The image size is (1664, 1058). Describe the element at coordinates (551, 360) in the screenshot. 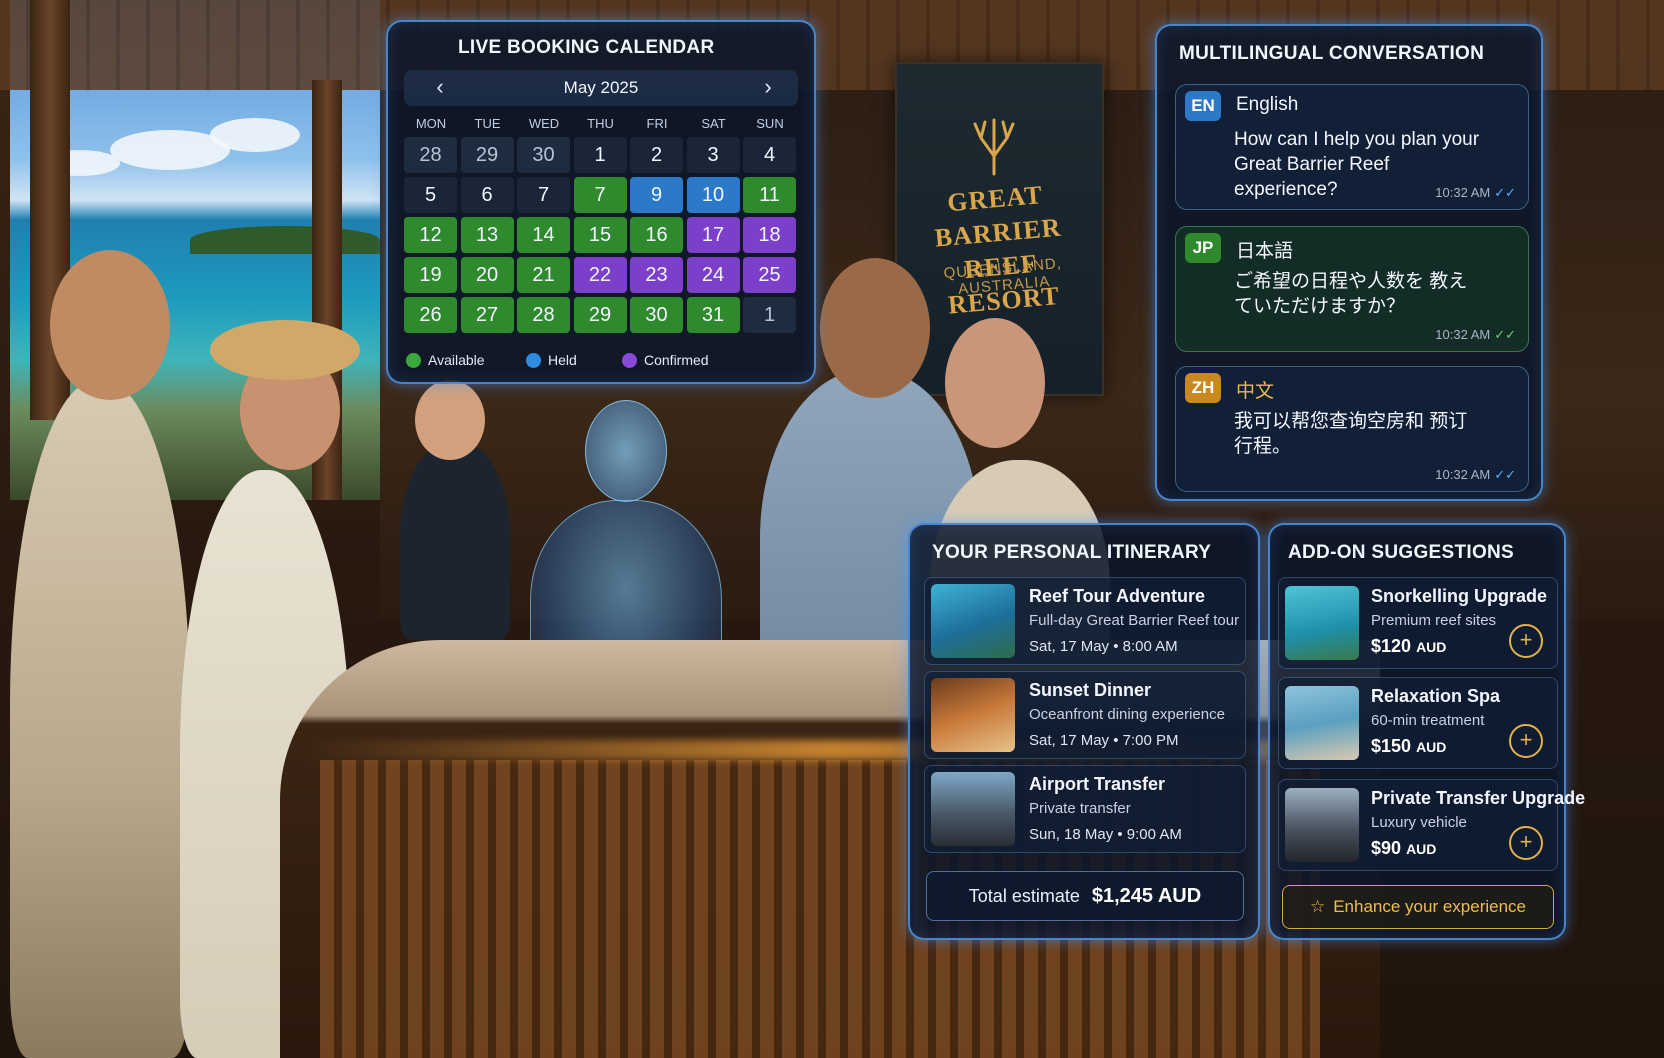

I see `legend-held: Held` at that location.